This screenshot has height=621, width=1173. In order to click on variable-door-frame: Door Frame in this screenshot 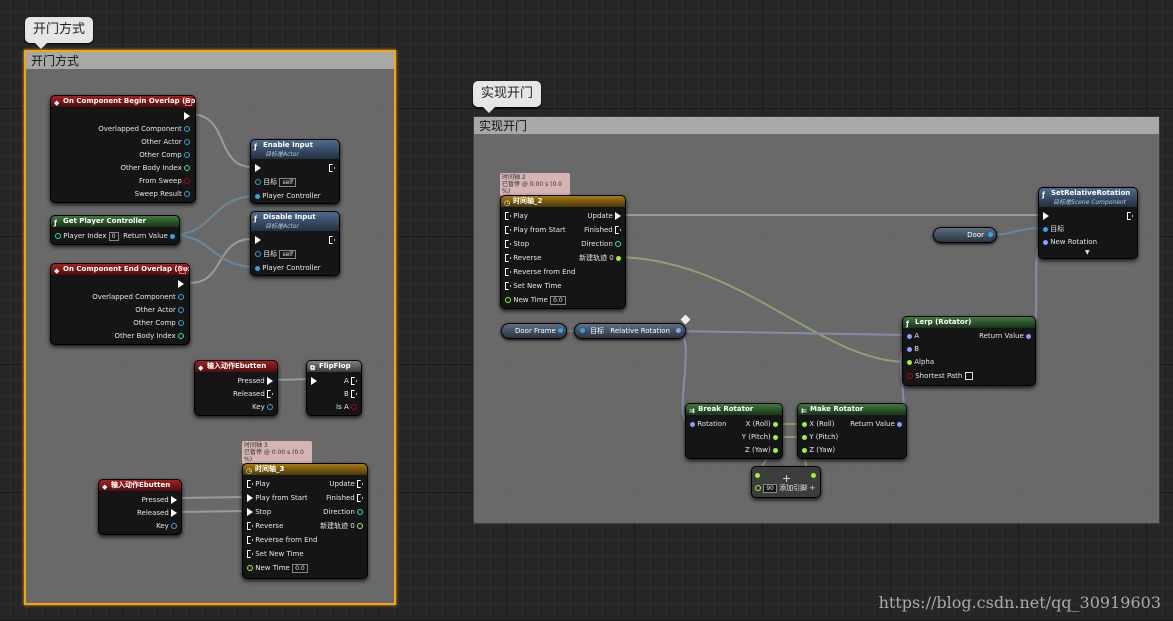, I will do `click(534, 331)`.